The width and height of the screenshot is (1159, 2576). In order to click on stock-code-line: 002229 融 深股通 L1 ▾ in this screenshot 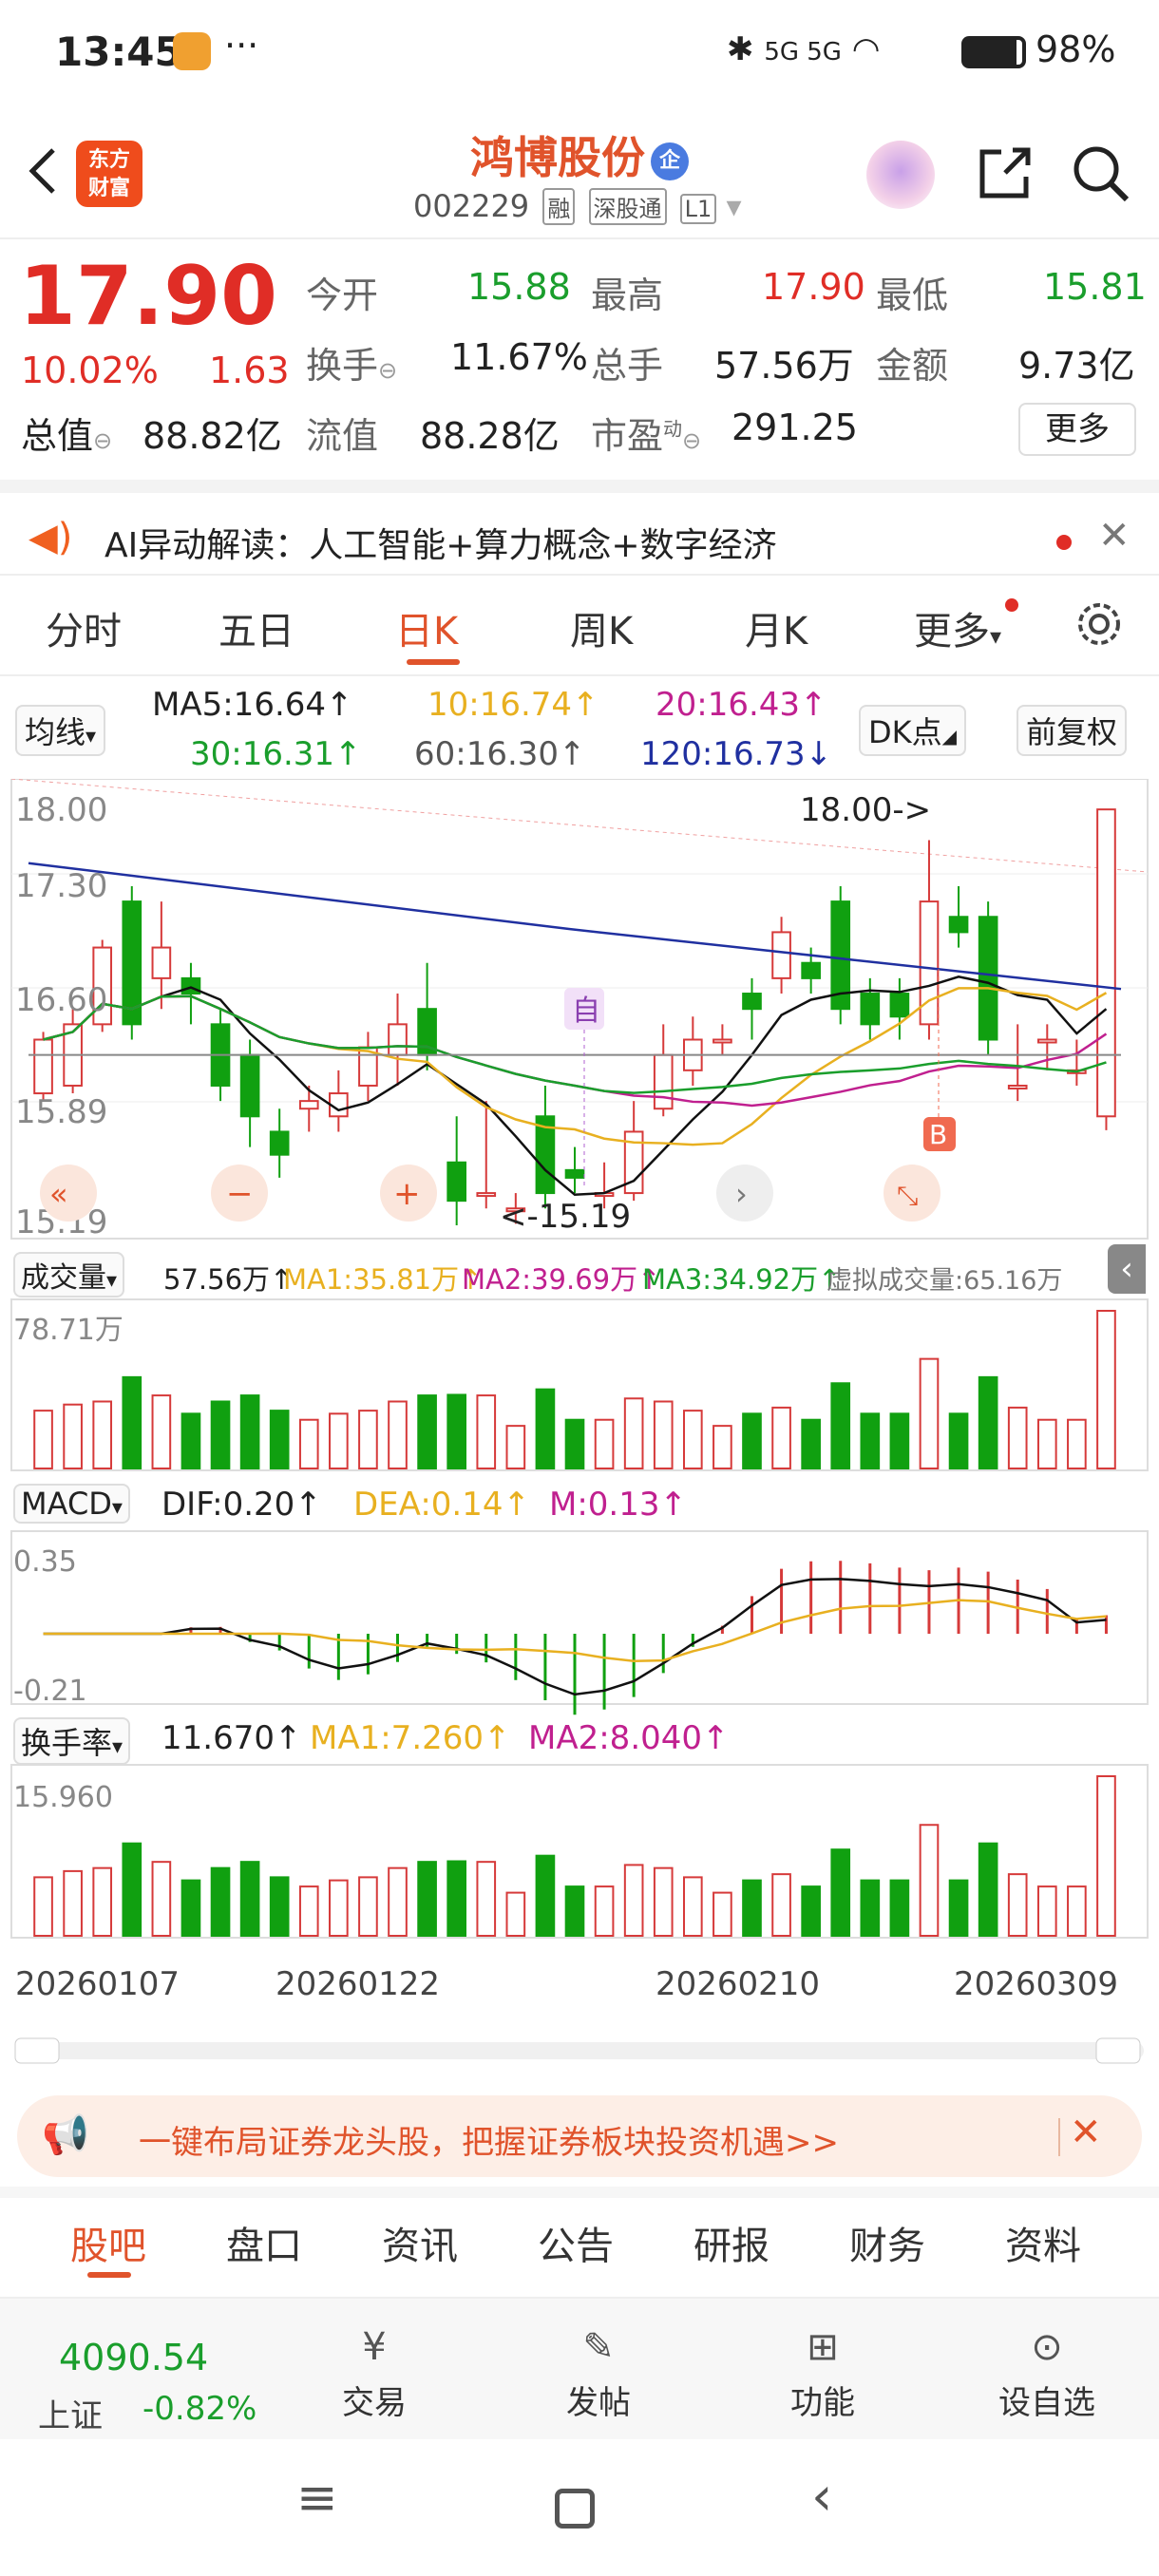, I will do `click(577, 206)`.